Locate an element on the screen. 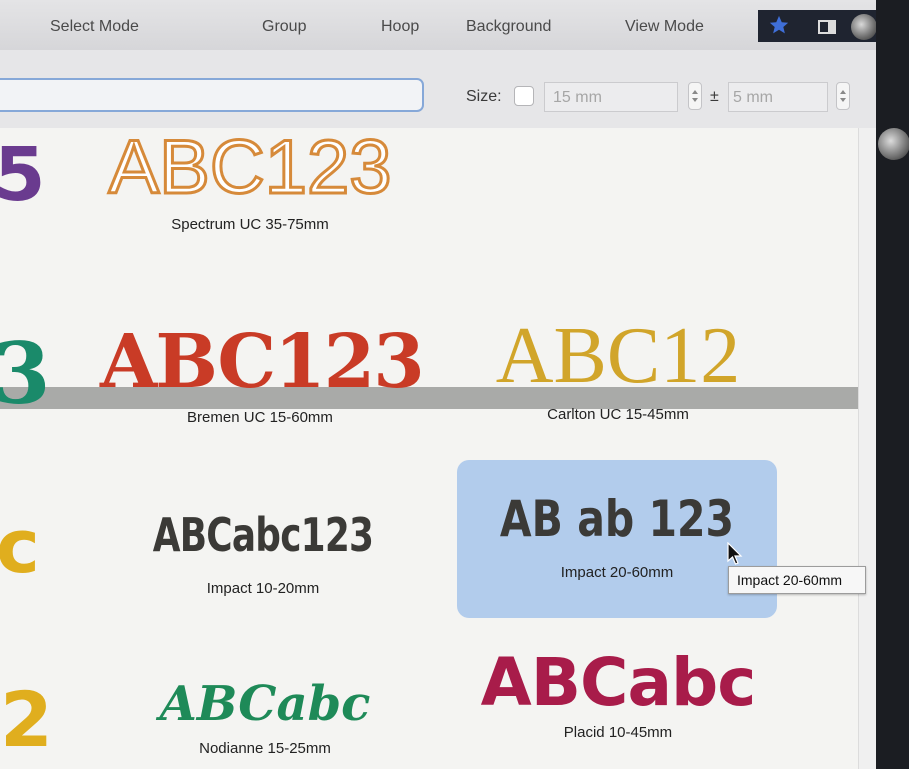  search-input is located at coordinates (212, 95).